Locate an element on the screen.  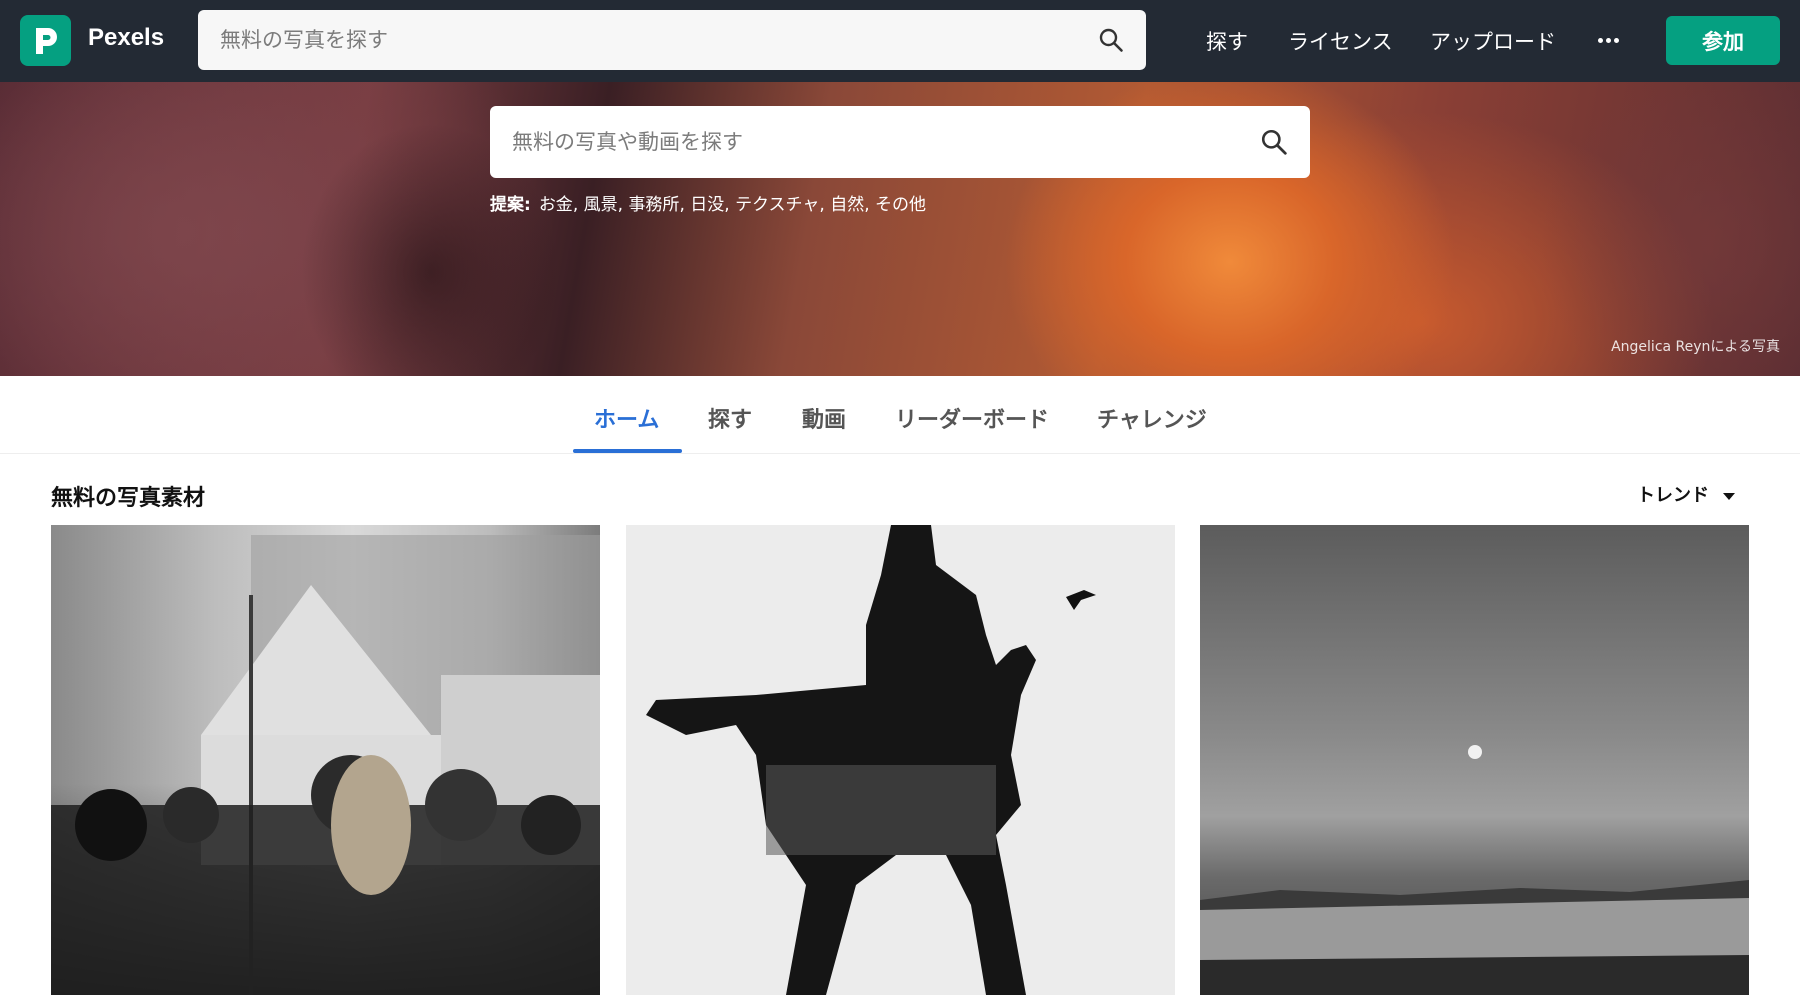
tab-leaderboard: リーダーボード is located at coordinates (972, 418).